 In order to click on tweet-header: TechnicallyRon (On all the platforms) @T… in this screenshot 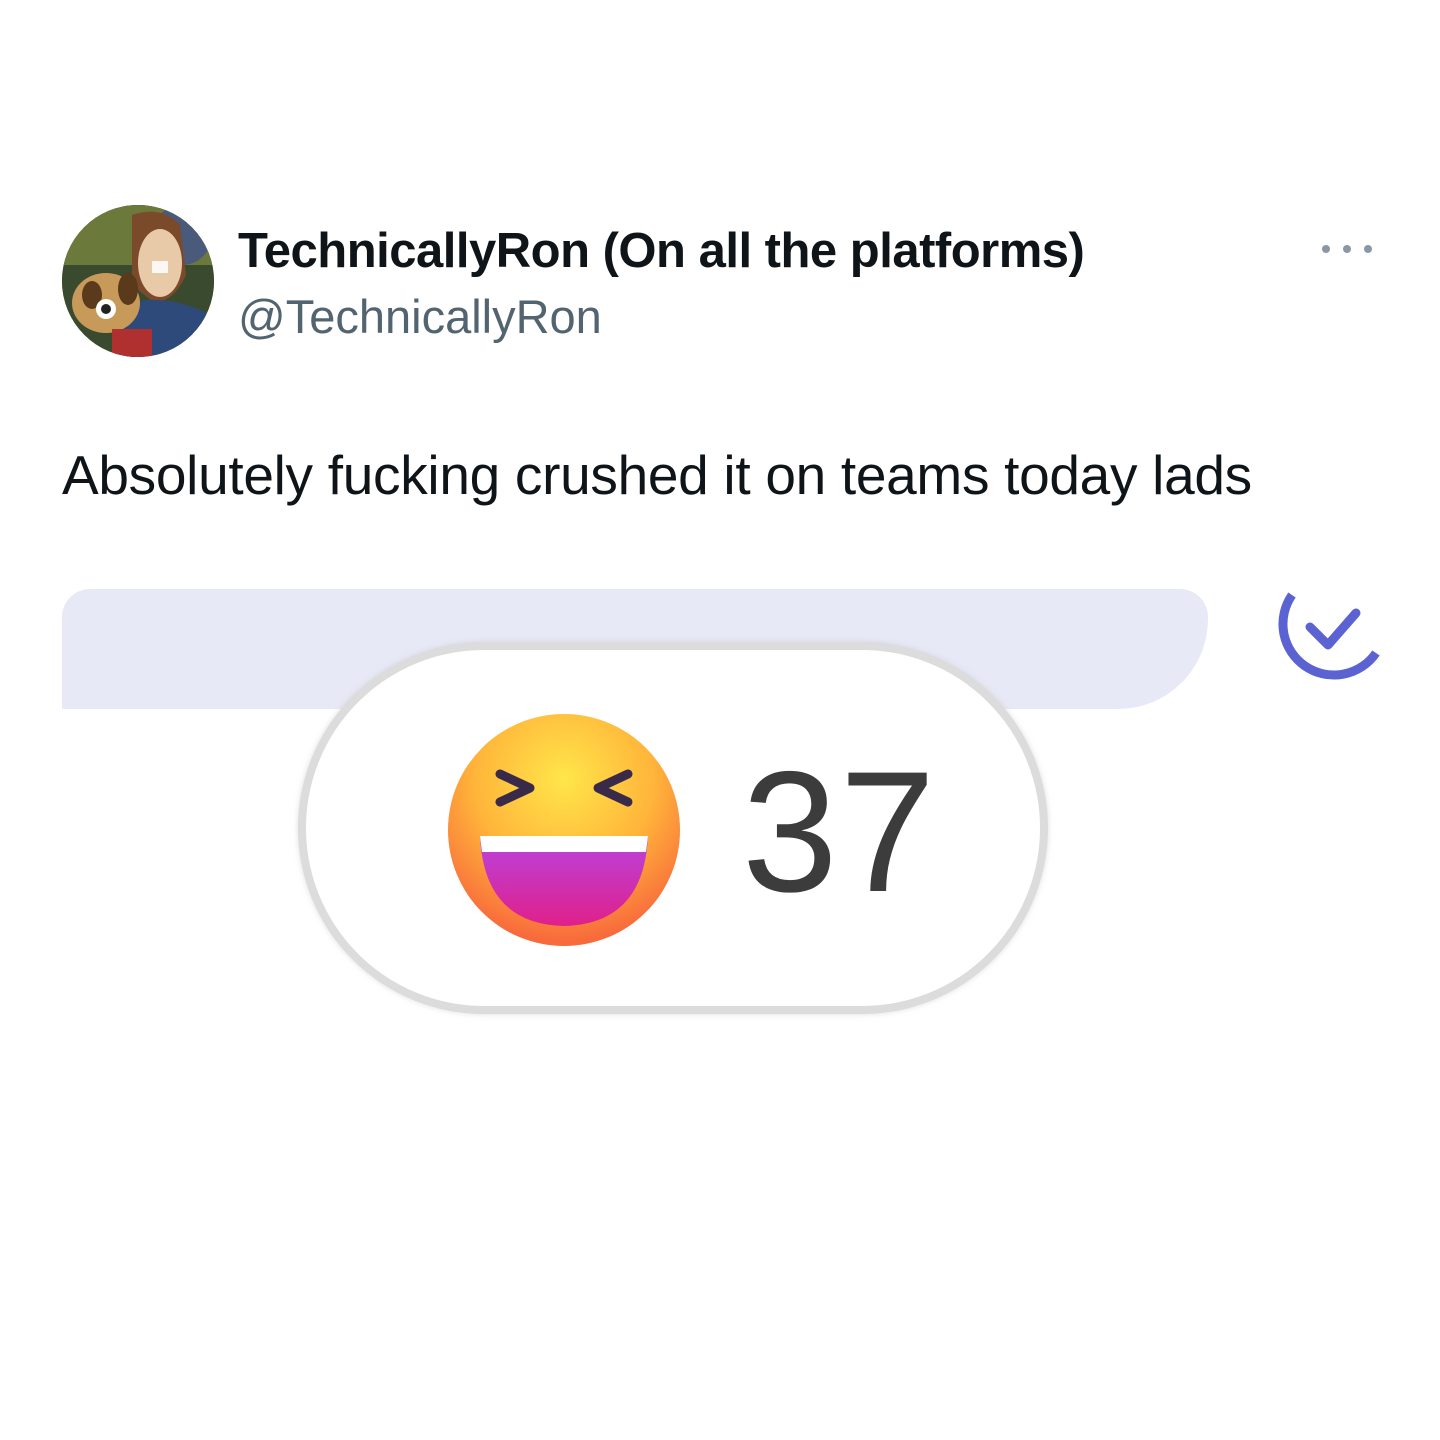, I will do `click(720, 281)`.